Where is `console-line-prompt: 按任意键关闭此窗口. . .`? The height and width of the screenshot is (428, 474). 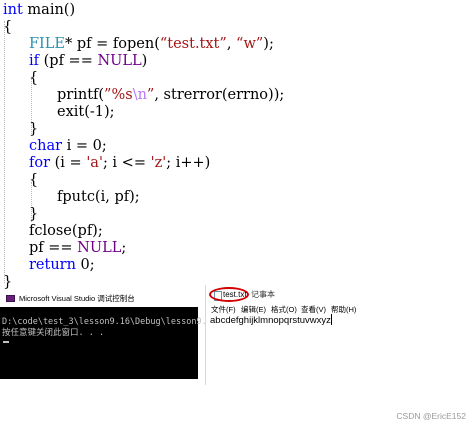
console-line-prompt: 按任意键关闭此窗口. . . is located at coordinates (53, 333).